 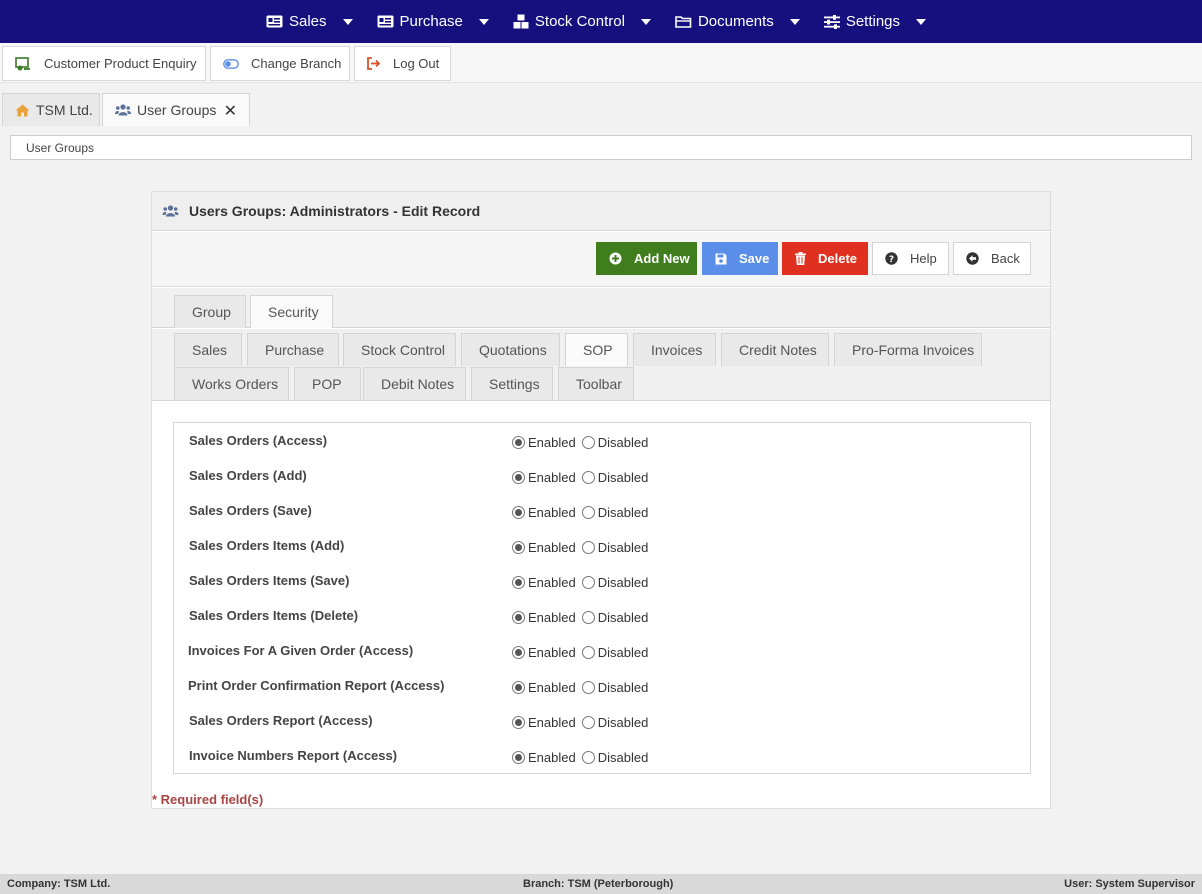 I want to click on tab-user-groups-label: User Groups, so click(x=177, y=110).